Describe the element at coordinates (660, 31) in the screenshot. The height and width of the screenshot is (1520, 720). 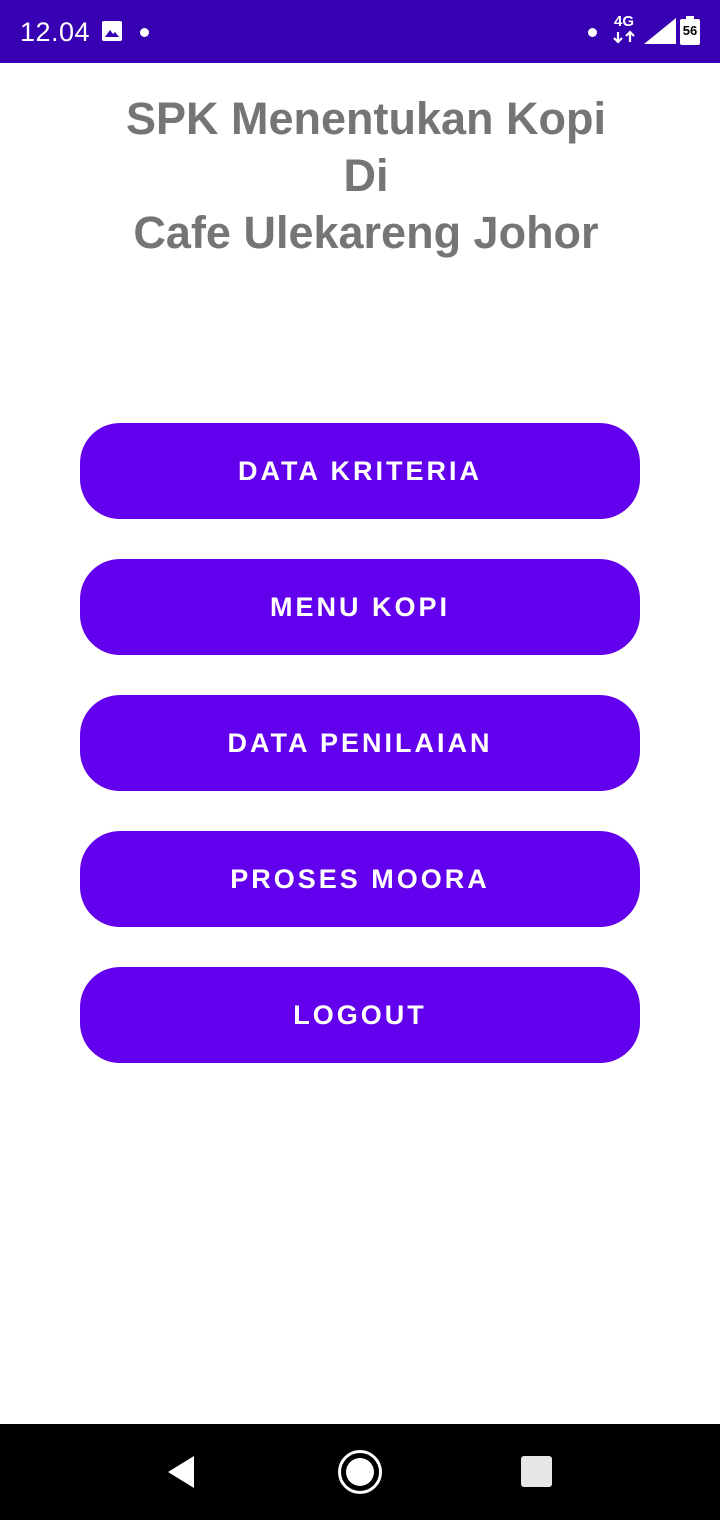
I see `signal-icon` at that location.